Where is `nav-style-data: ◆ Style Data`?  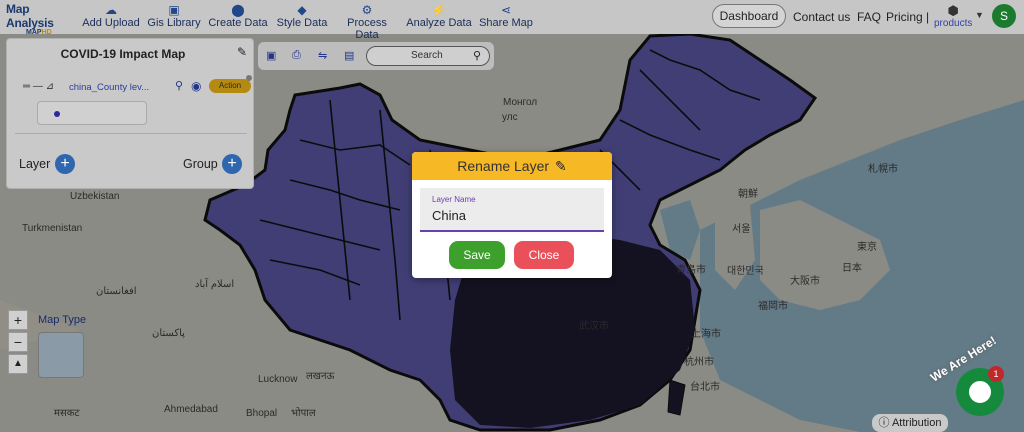 nav-style-data: ◆ Style Data is located at coordinates (302, 16).